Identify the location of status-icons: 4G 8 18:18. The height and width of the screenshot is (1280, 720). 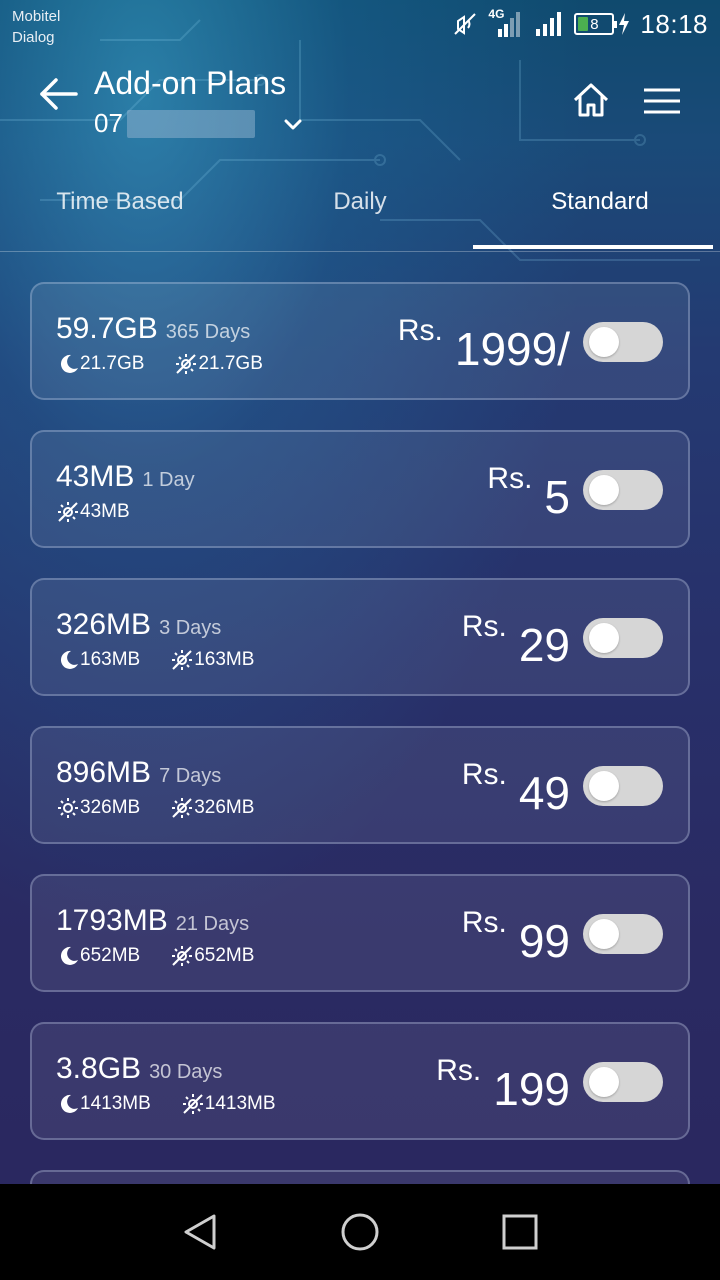
(580, 24).